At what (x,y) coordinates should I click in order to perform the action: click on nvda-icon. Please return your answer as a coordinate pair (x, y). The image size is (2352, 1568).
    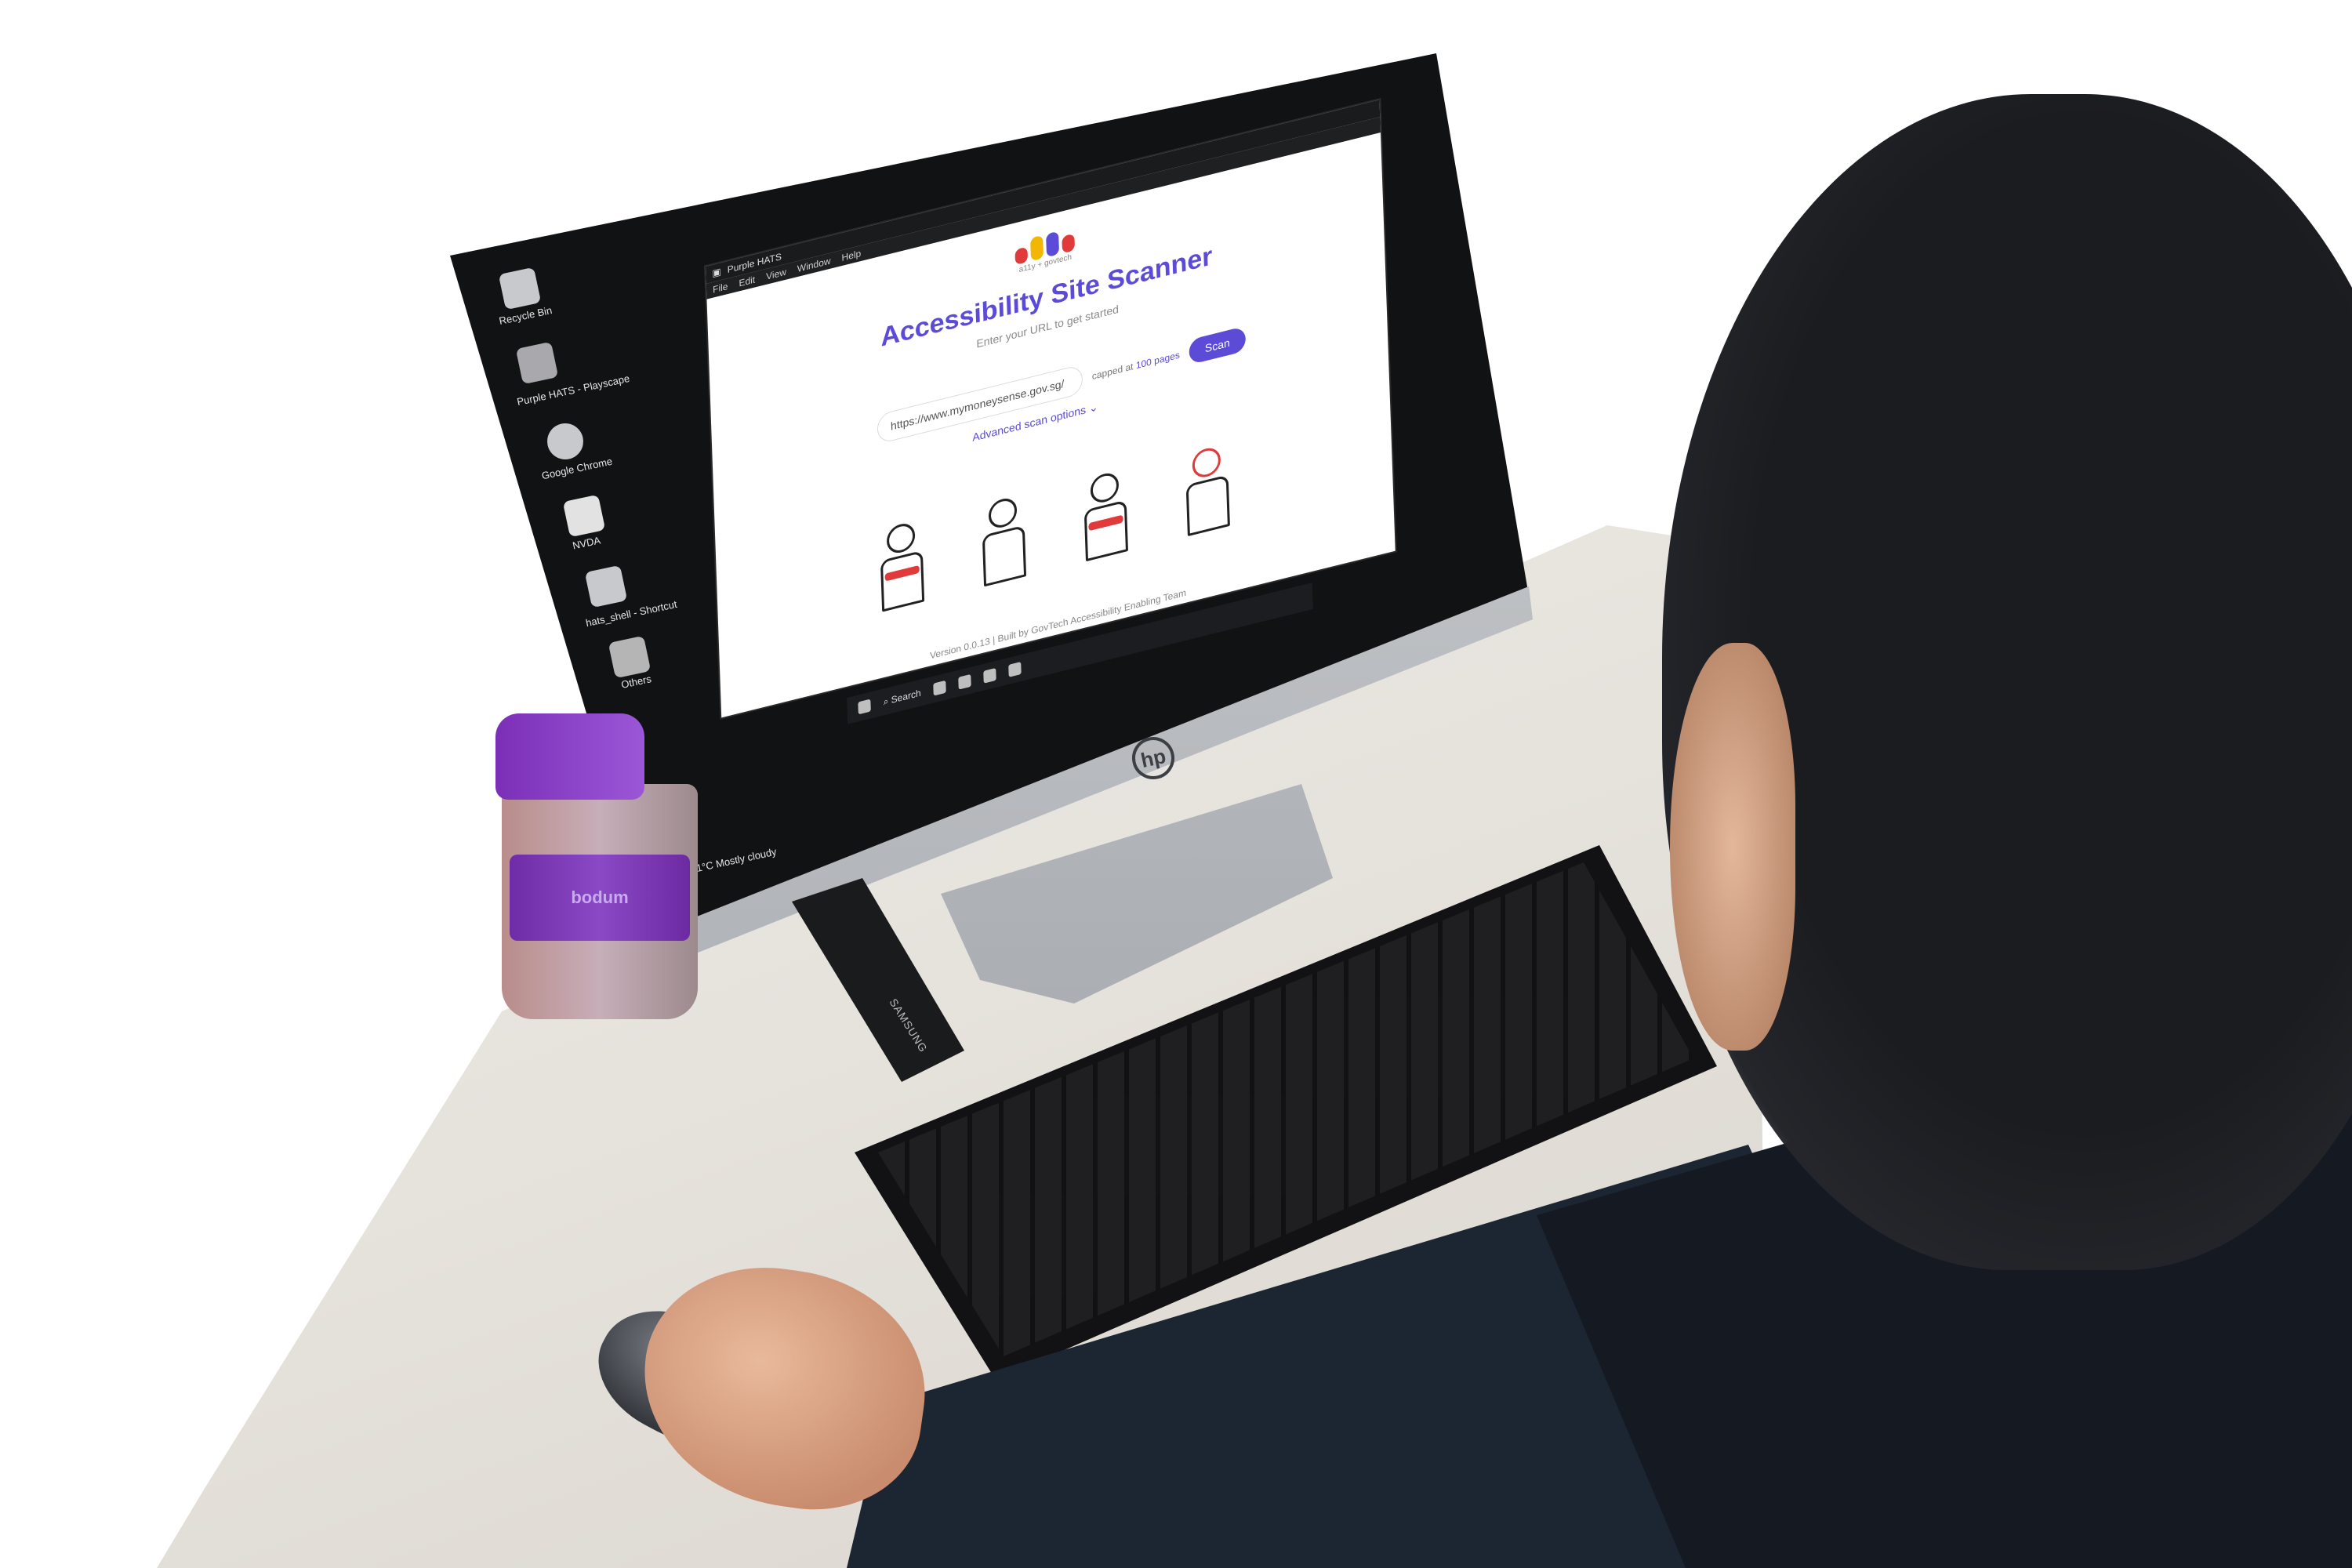
    Looking at the image, I should click on (584, 516).